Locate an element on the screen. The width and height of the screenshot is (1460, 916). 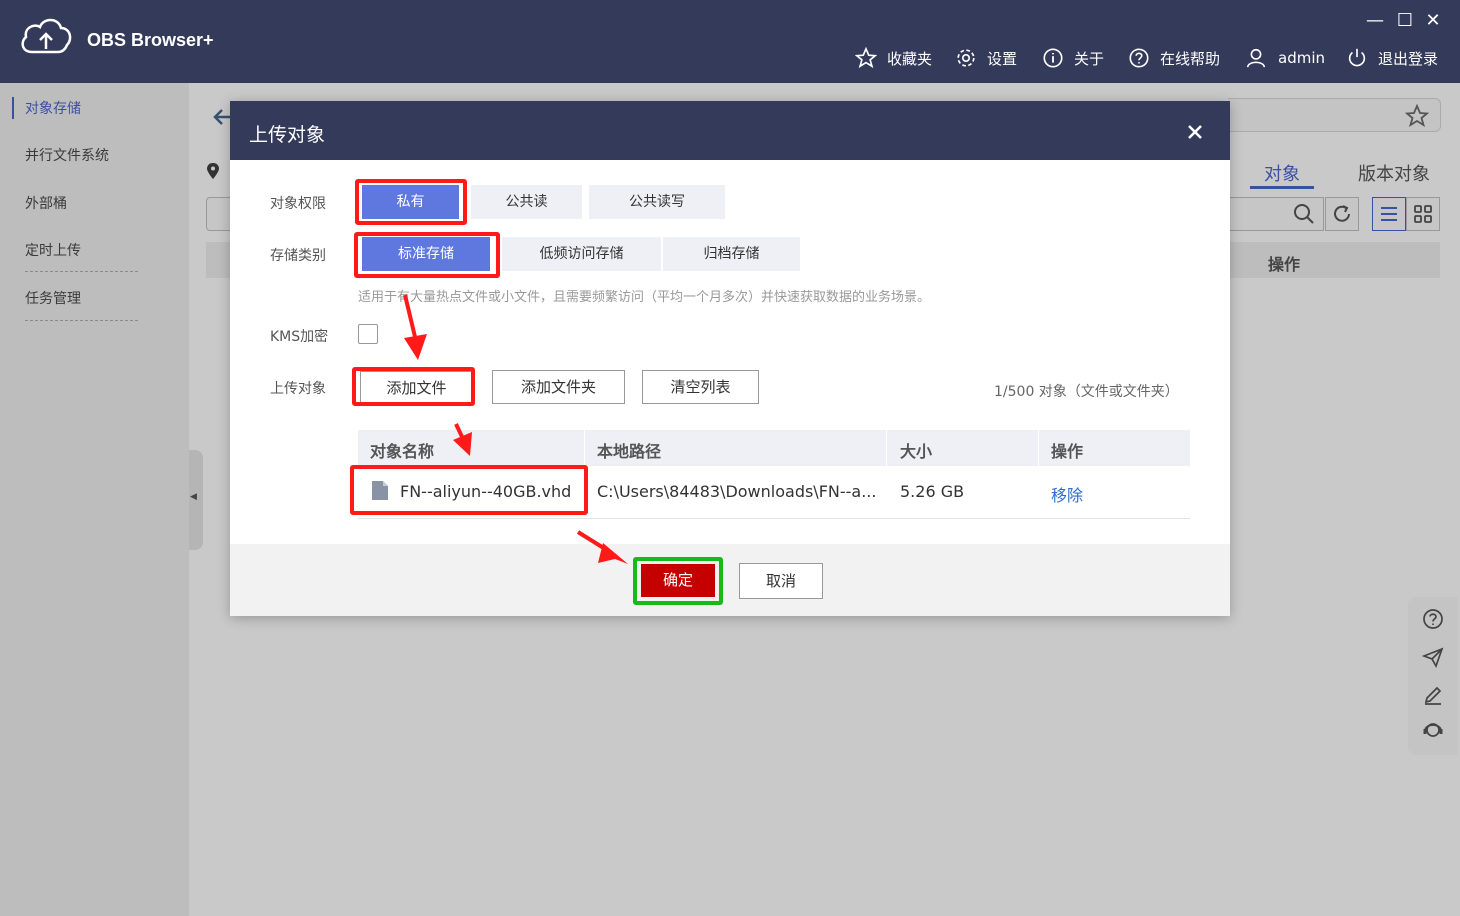
user-button: admin is located at coordinates (1284, 58).